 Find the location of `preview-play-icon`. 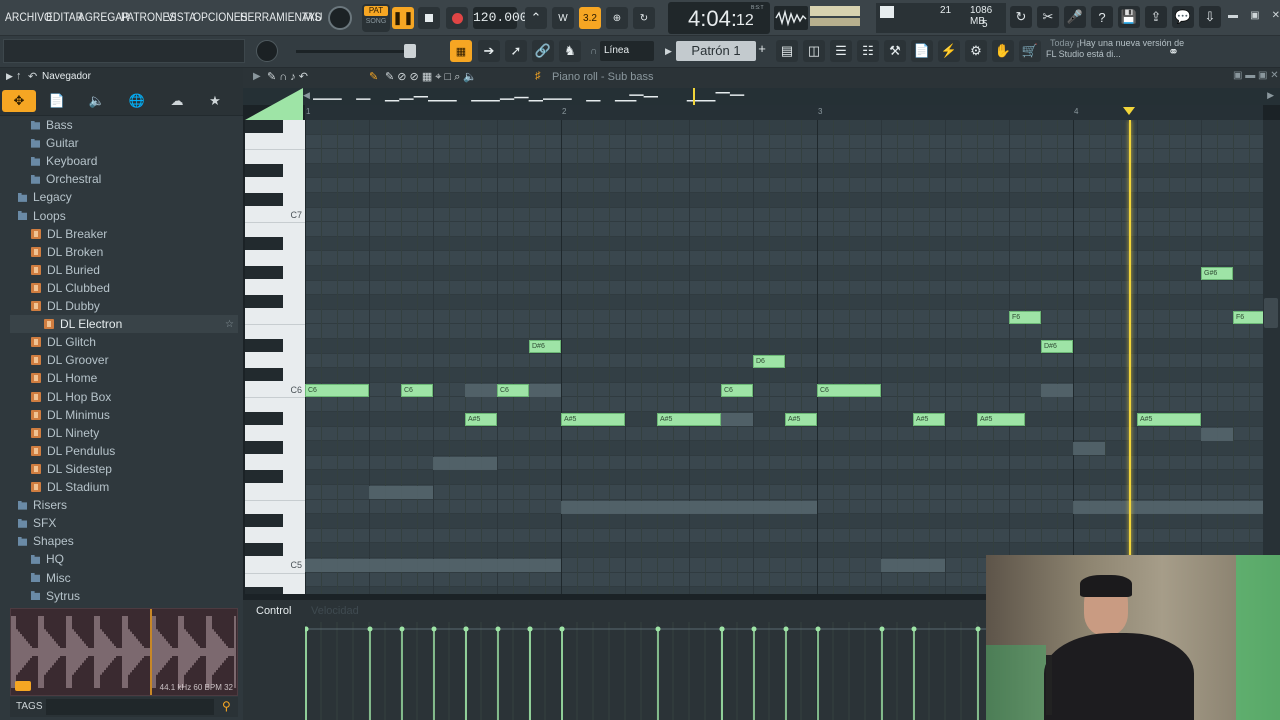

preview-play-icon is located at coordinates (23, 686).